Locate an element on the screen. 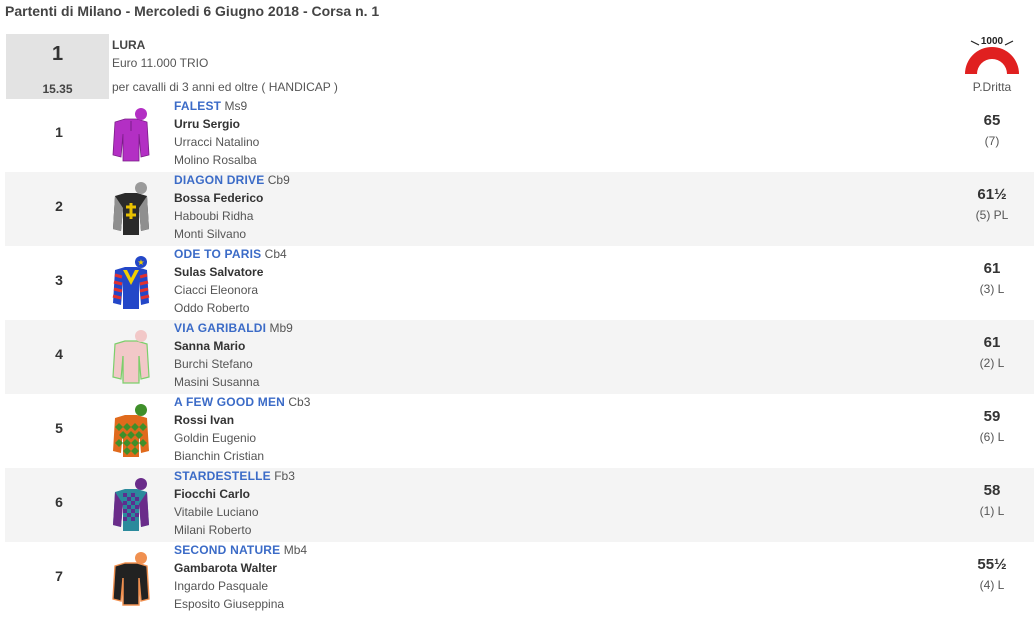 The width and height of the screenshot is (1034, 624). runner-number: 7 is located at coordinates (59, 576).